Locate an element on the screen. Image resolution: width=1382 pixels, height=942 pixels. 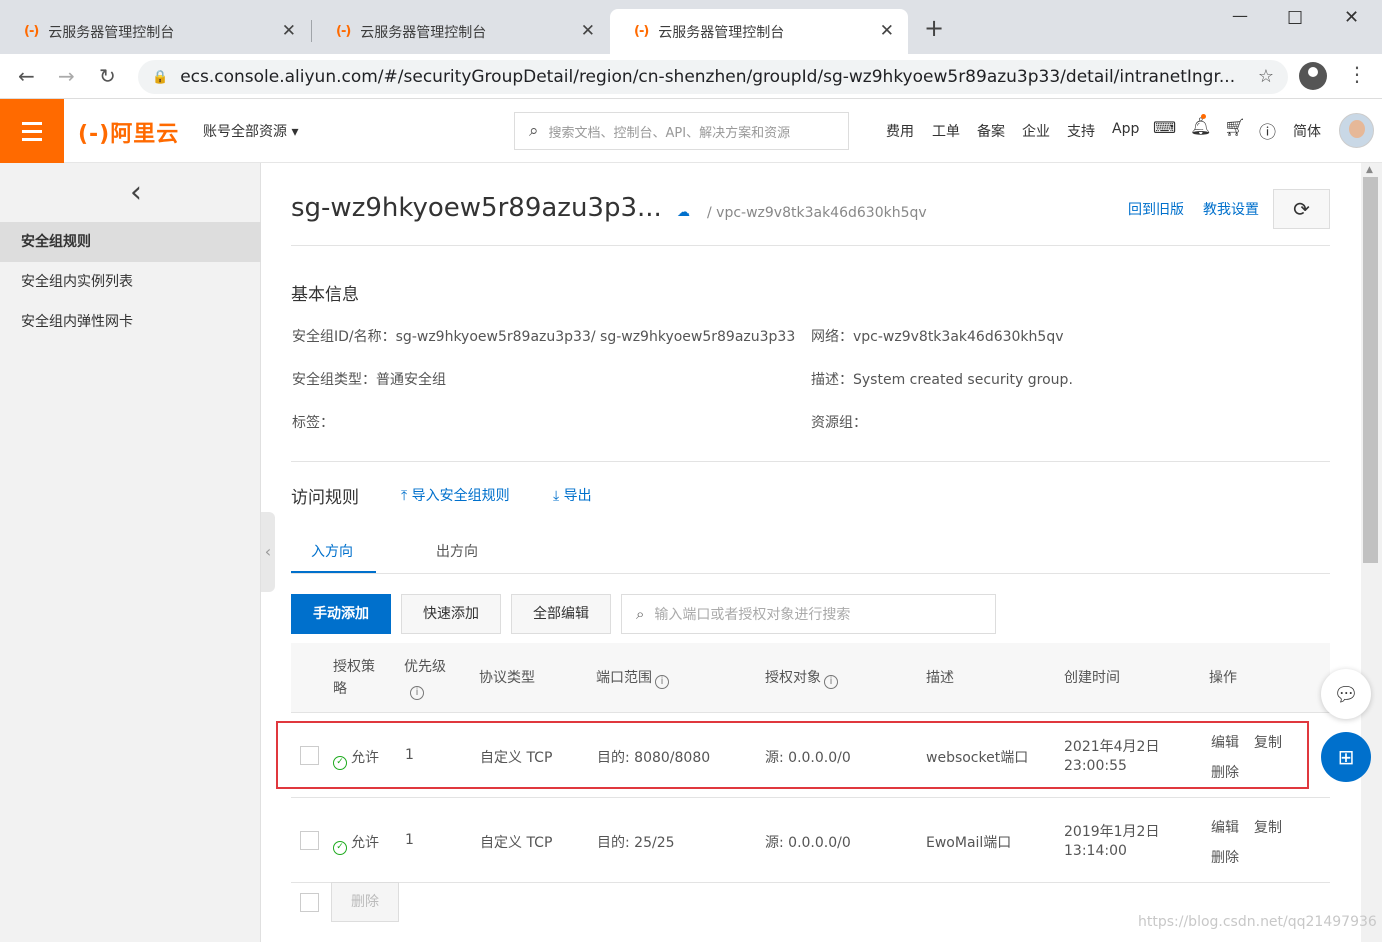
cloud-icon: ☁ is located at coordinates (683, 212).